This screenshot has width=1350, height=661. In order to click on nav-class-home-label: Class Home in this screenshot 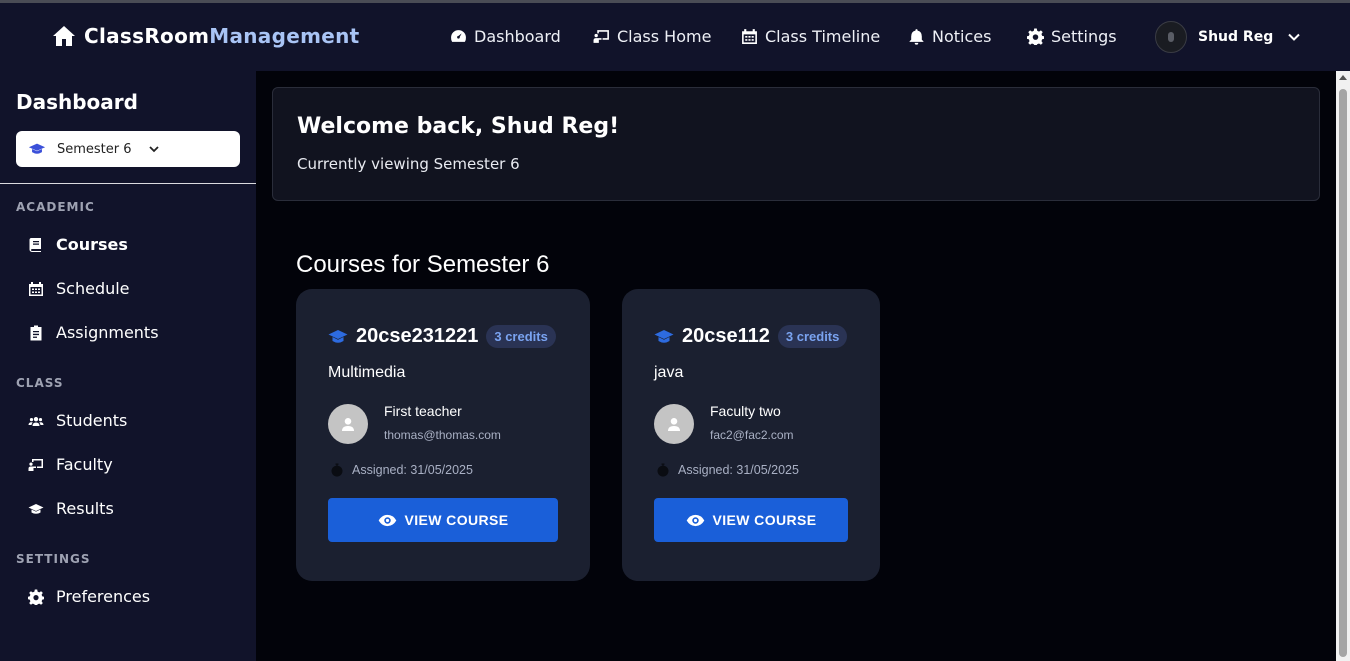, I will do `click(664, 36)`.